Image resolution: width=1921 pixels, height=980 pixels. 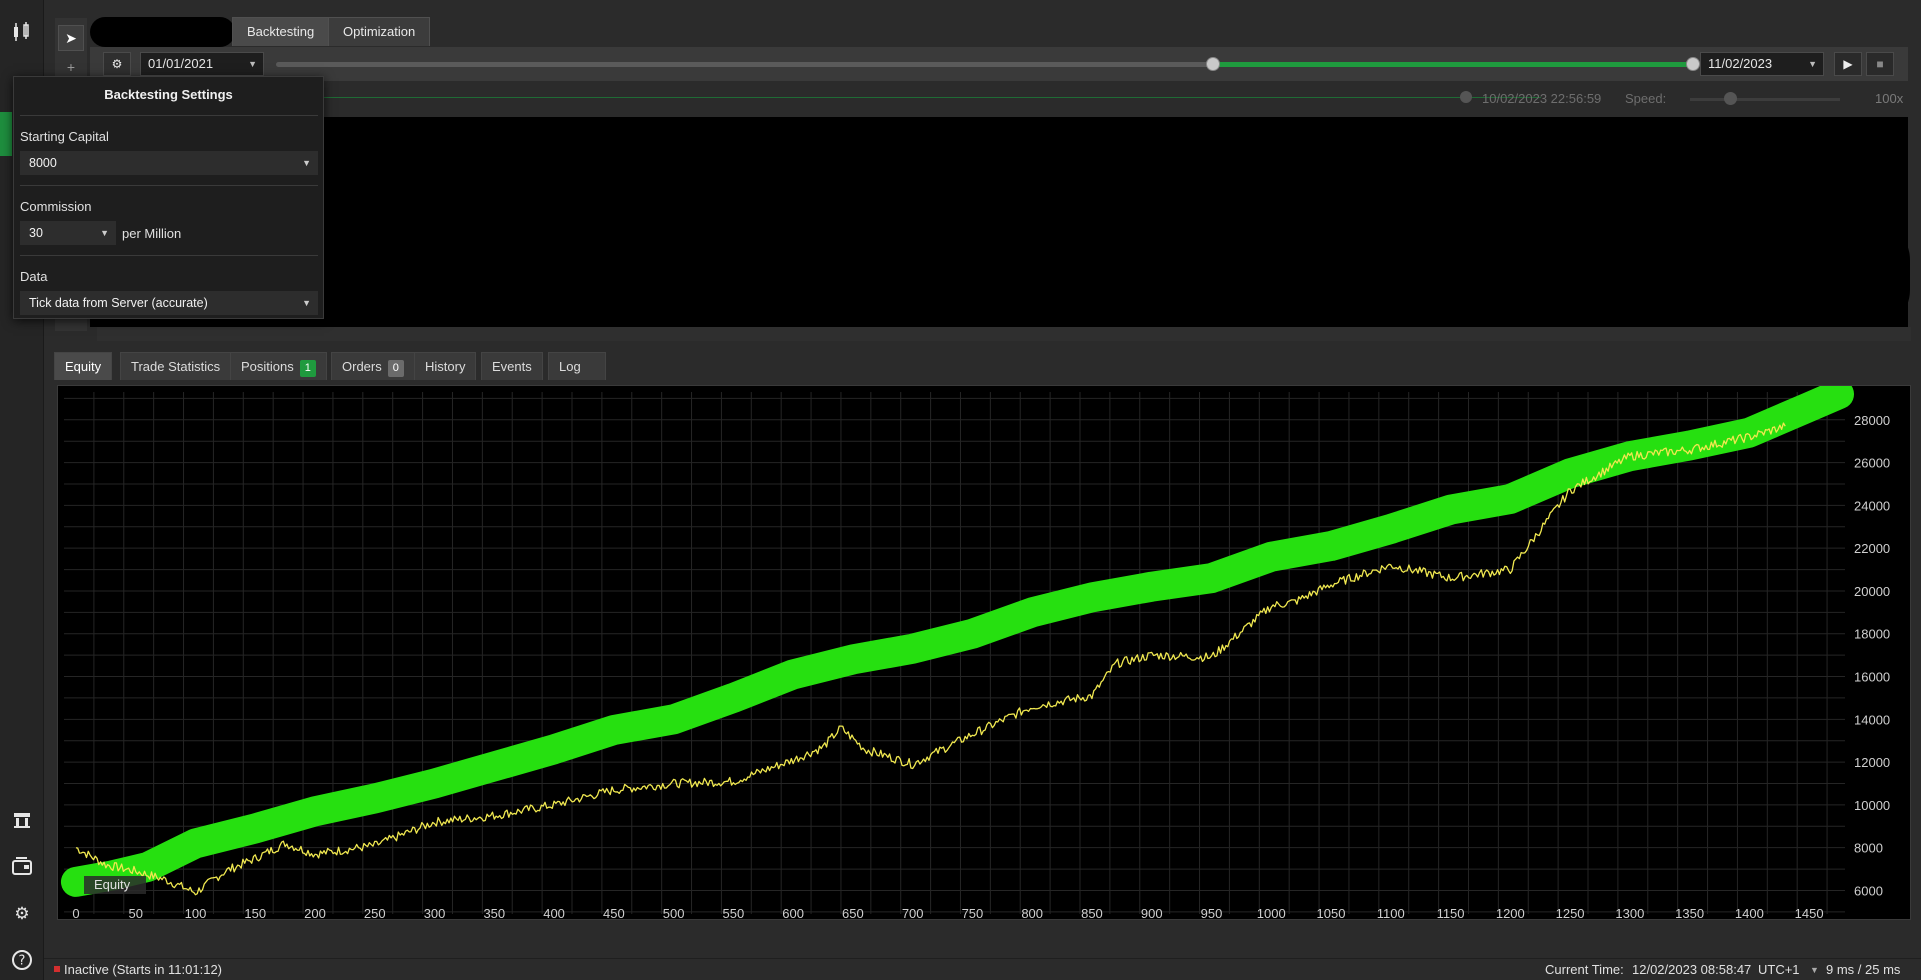 I want to click on data-source-select: Tick data from Server (accurate) ▼, so click(x=169, y=303).